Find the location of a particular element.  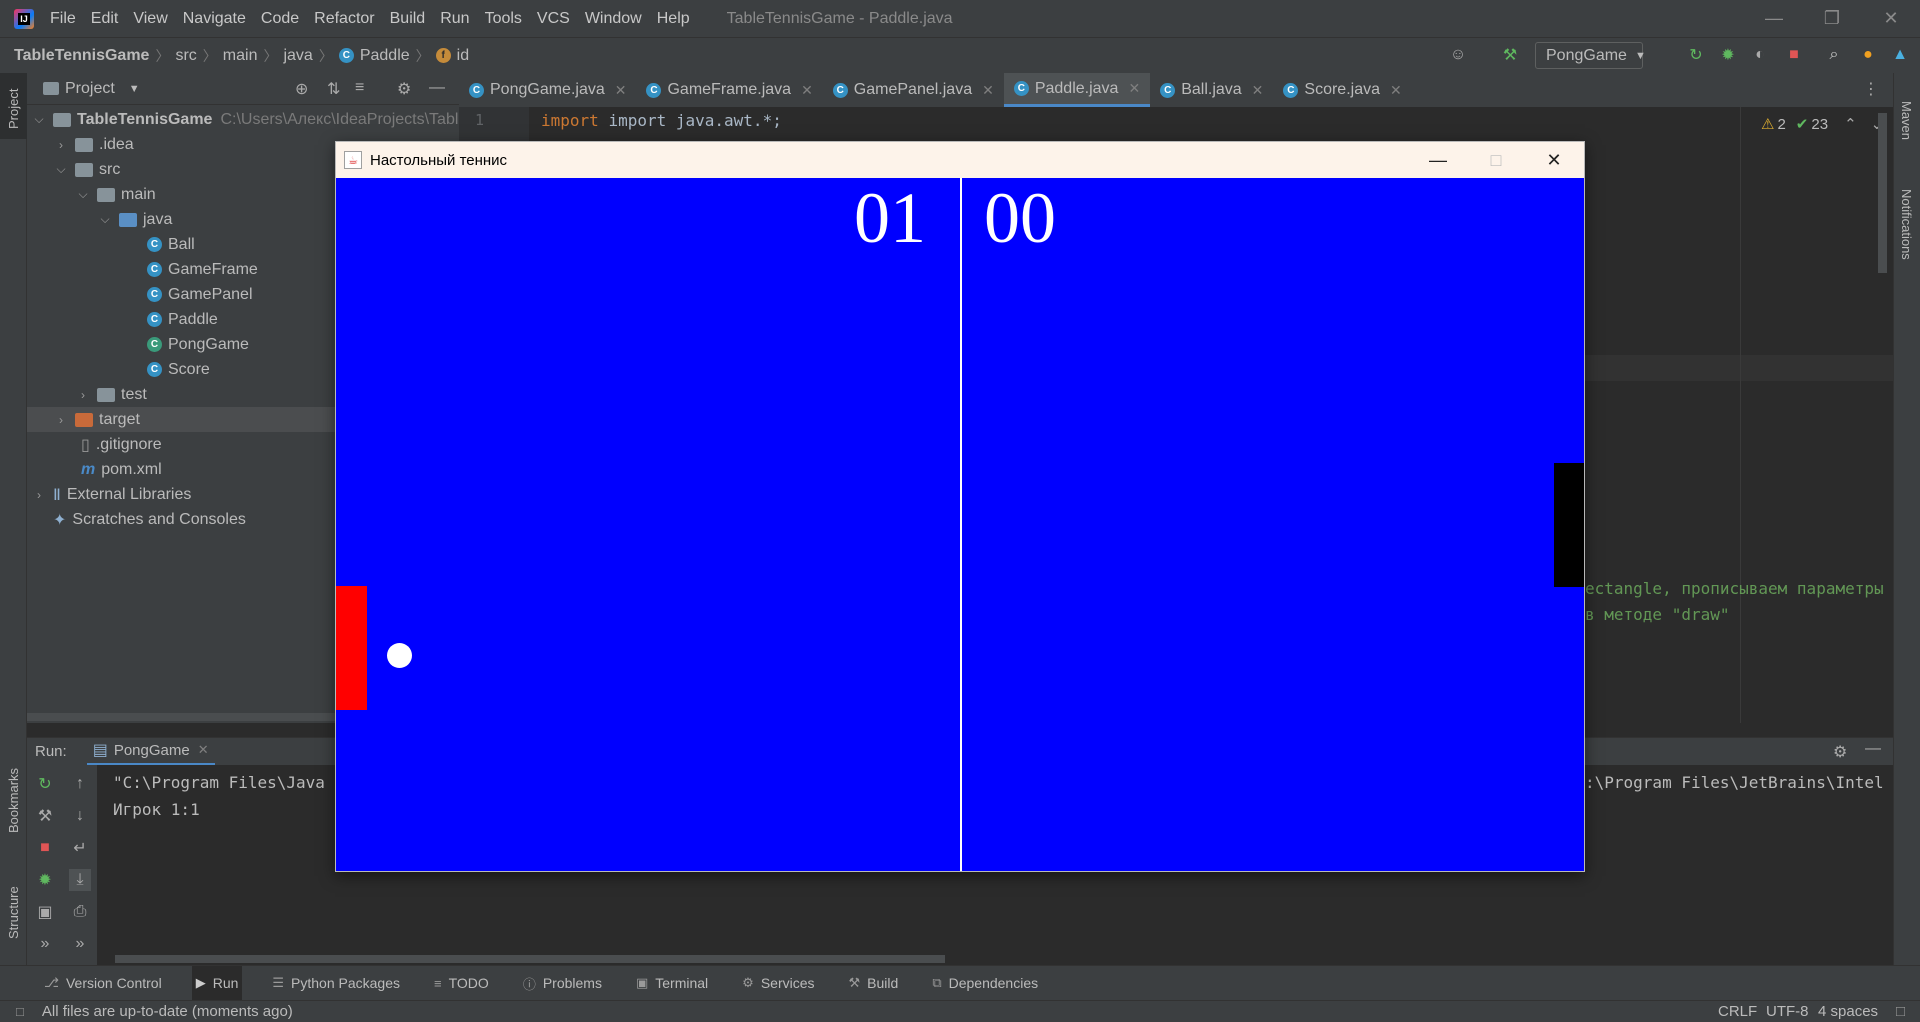

toolbox-icon: ▲ is located at coordinates (1900, 55).